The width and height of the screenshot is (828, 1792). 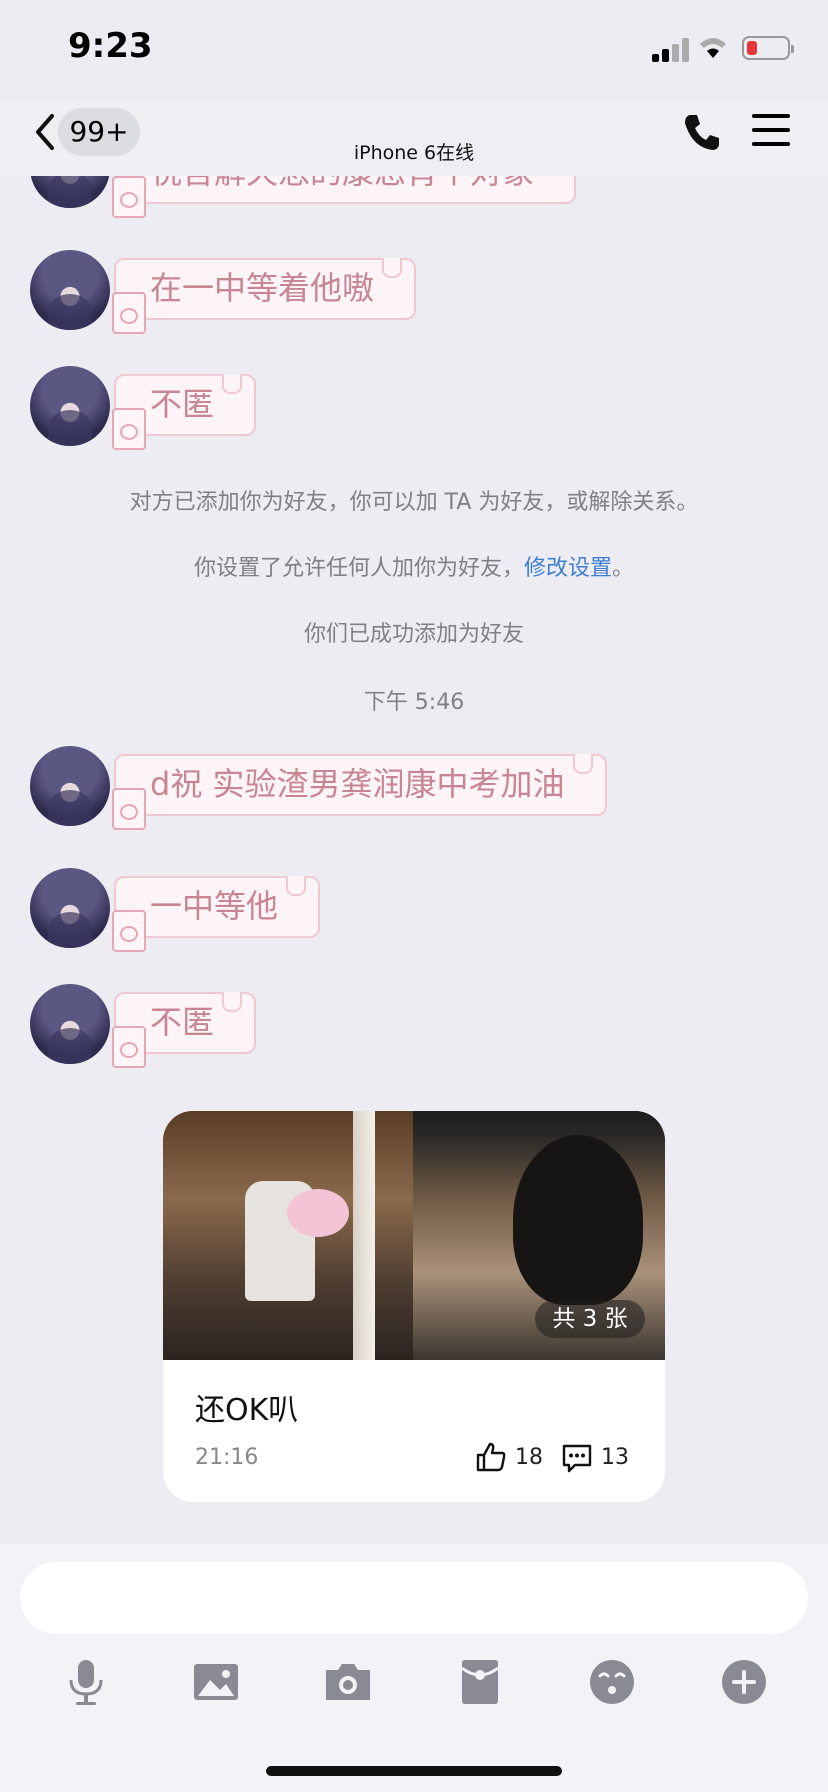 I want to click on like-count: 18, so click(x=529, y=1457).